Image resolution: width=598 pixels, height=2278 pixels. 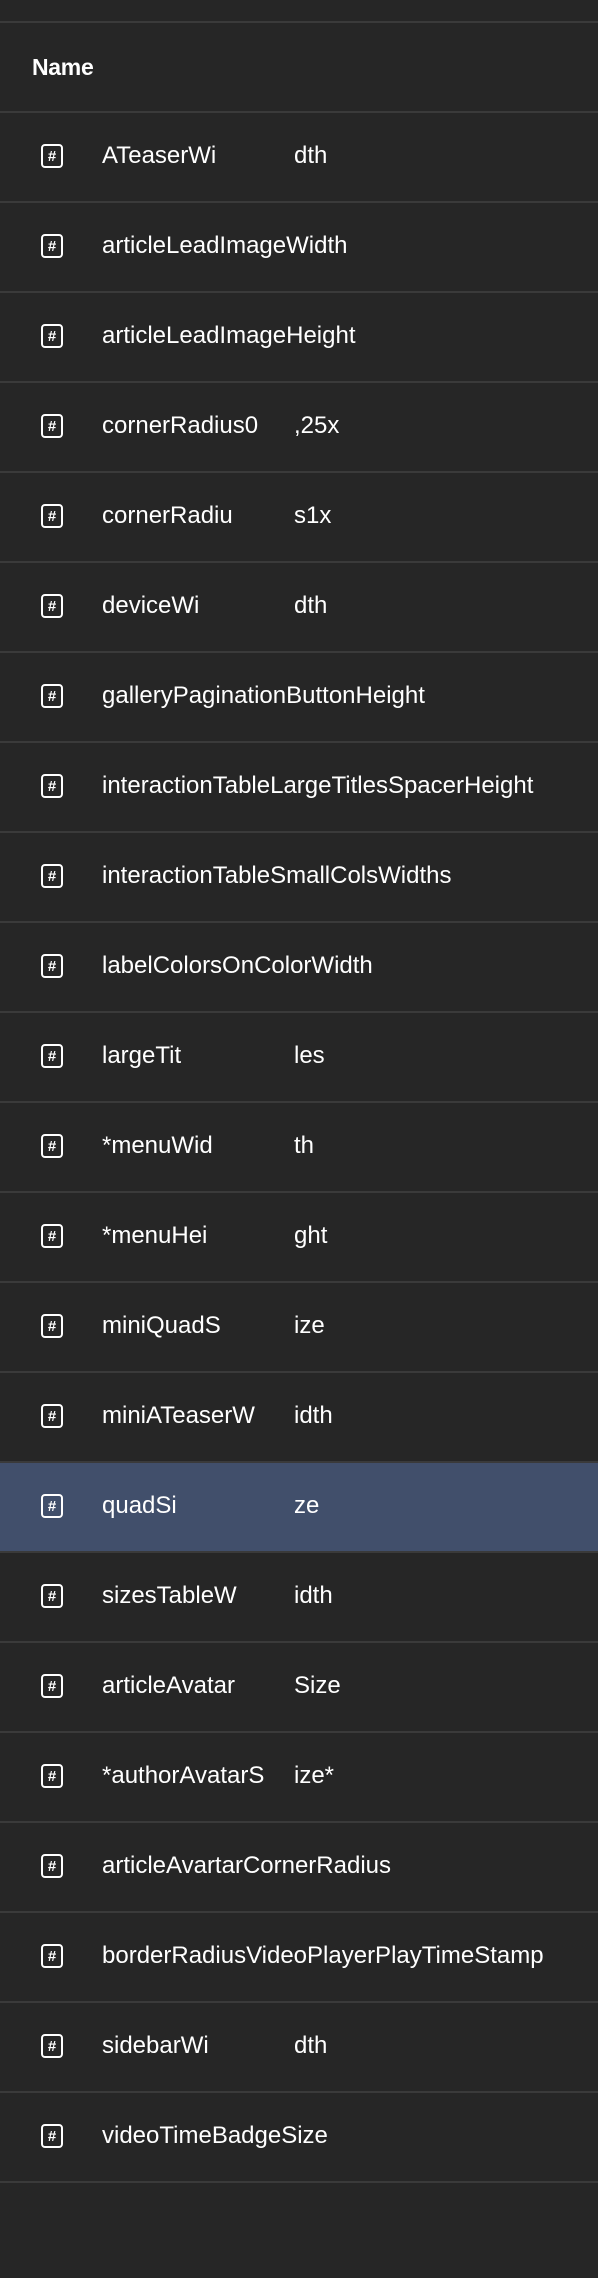 I want to click on variable-name: labelColorsOnColorWidth, so click(x=237, y=965).